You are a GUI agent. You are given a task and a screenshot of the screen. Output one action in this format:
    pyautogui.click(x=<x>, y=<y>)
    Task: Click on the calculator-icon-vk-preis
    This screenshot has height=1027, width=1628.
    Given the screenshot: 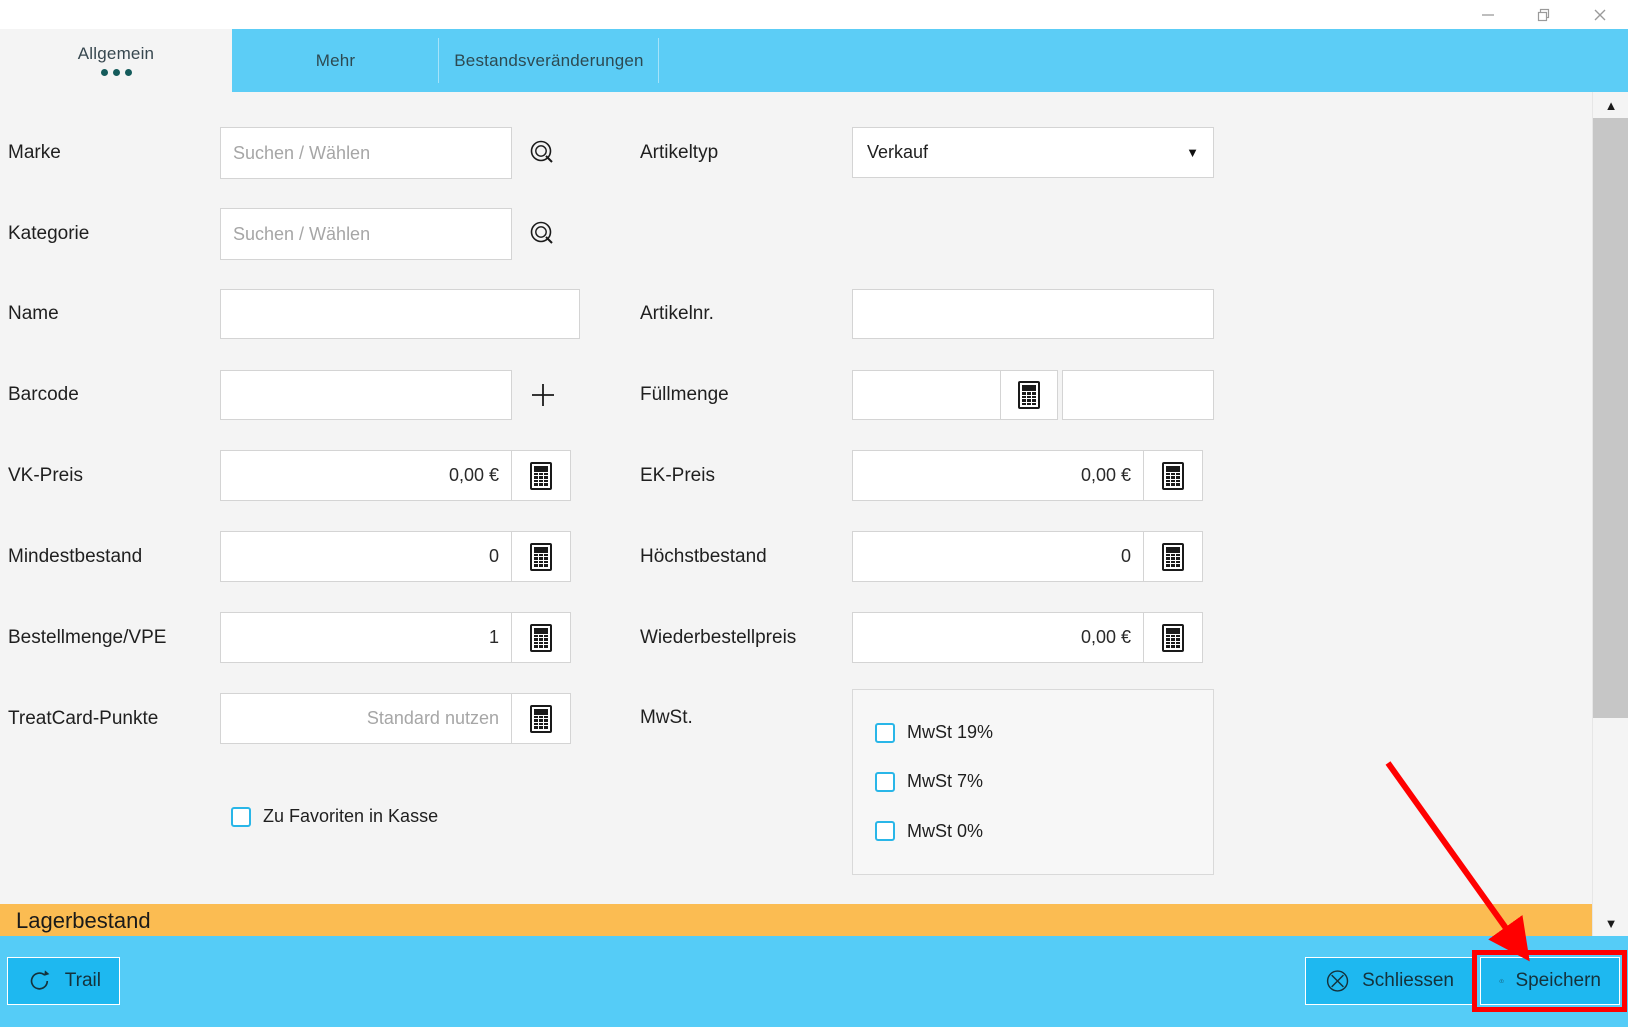 What is the action you would take?
    pyautogui.click(x=541, y=475)
    